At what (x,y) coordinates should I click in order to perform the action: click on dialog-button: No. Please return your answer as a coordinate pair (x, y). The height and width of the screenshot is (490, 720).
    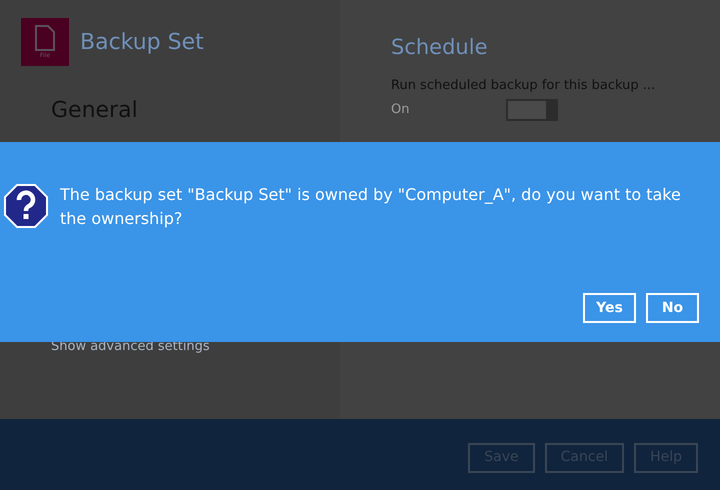
    Looking at the image, I should click on (672, 308).